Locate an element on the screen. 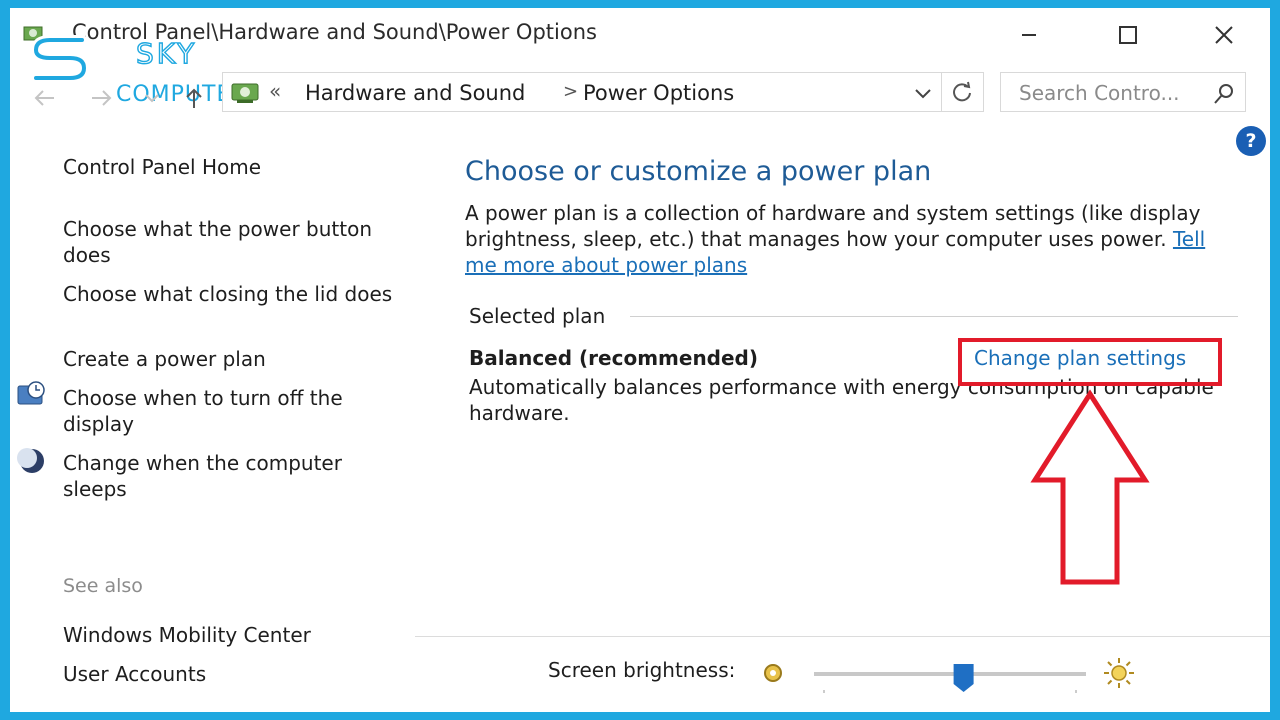 The image size is (1280, 720). brightness-high-icon is located at coordinates (1119, 673).